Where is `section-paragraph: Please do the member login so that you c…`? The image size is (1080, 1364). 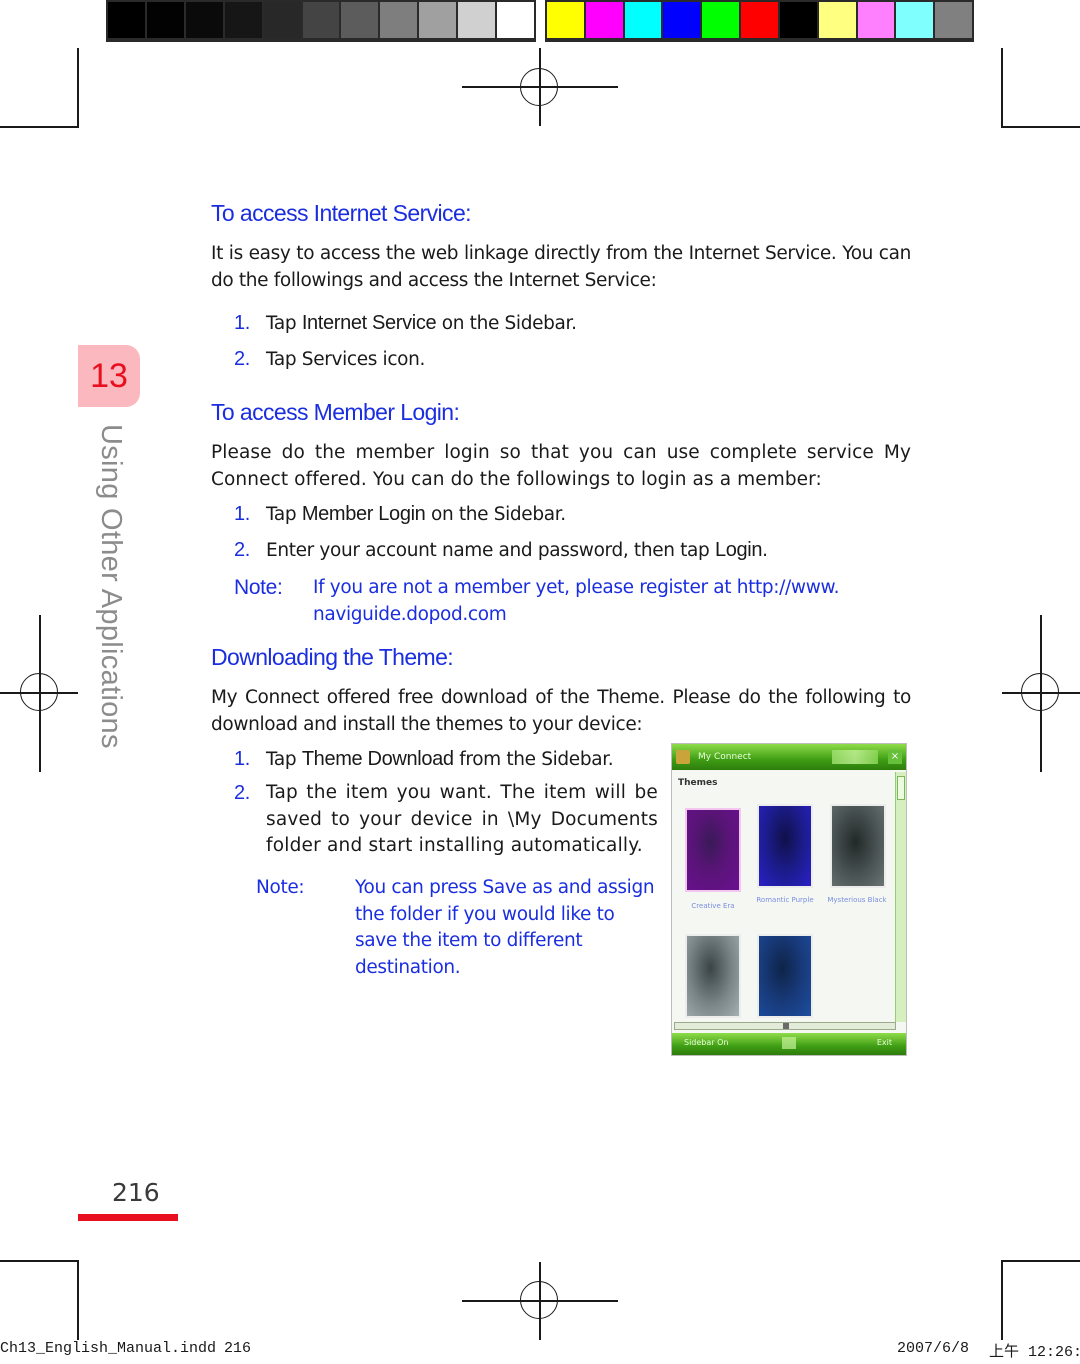 section-paragraph: Please do the member login so that you c… is located at coordinates (561, 466).